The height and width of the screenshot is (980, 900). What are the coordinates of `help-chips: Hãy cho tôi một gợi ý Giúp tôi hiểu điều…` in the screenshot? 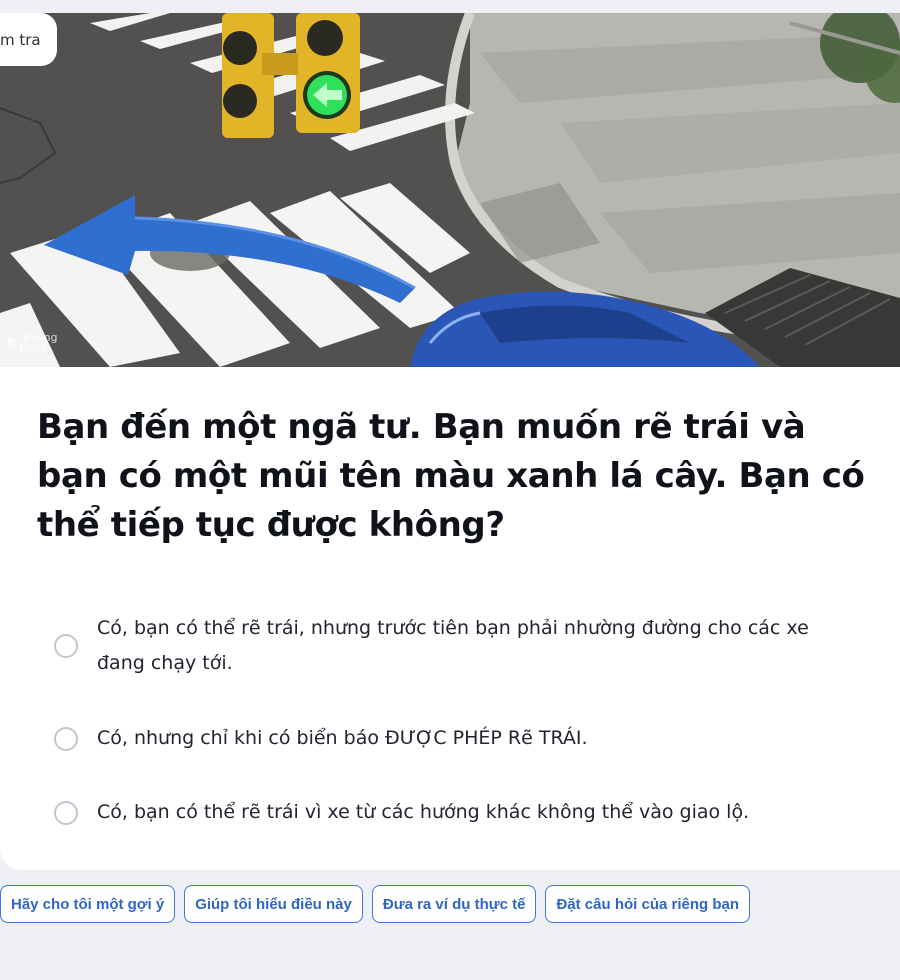 It's located at (375, 904).